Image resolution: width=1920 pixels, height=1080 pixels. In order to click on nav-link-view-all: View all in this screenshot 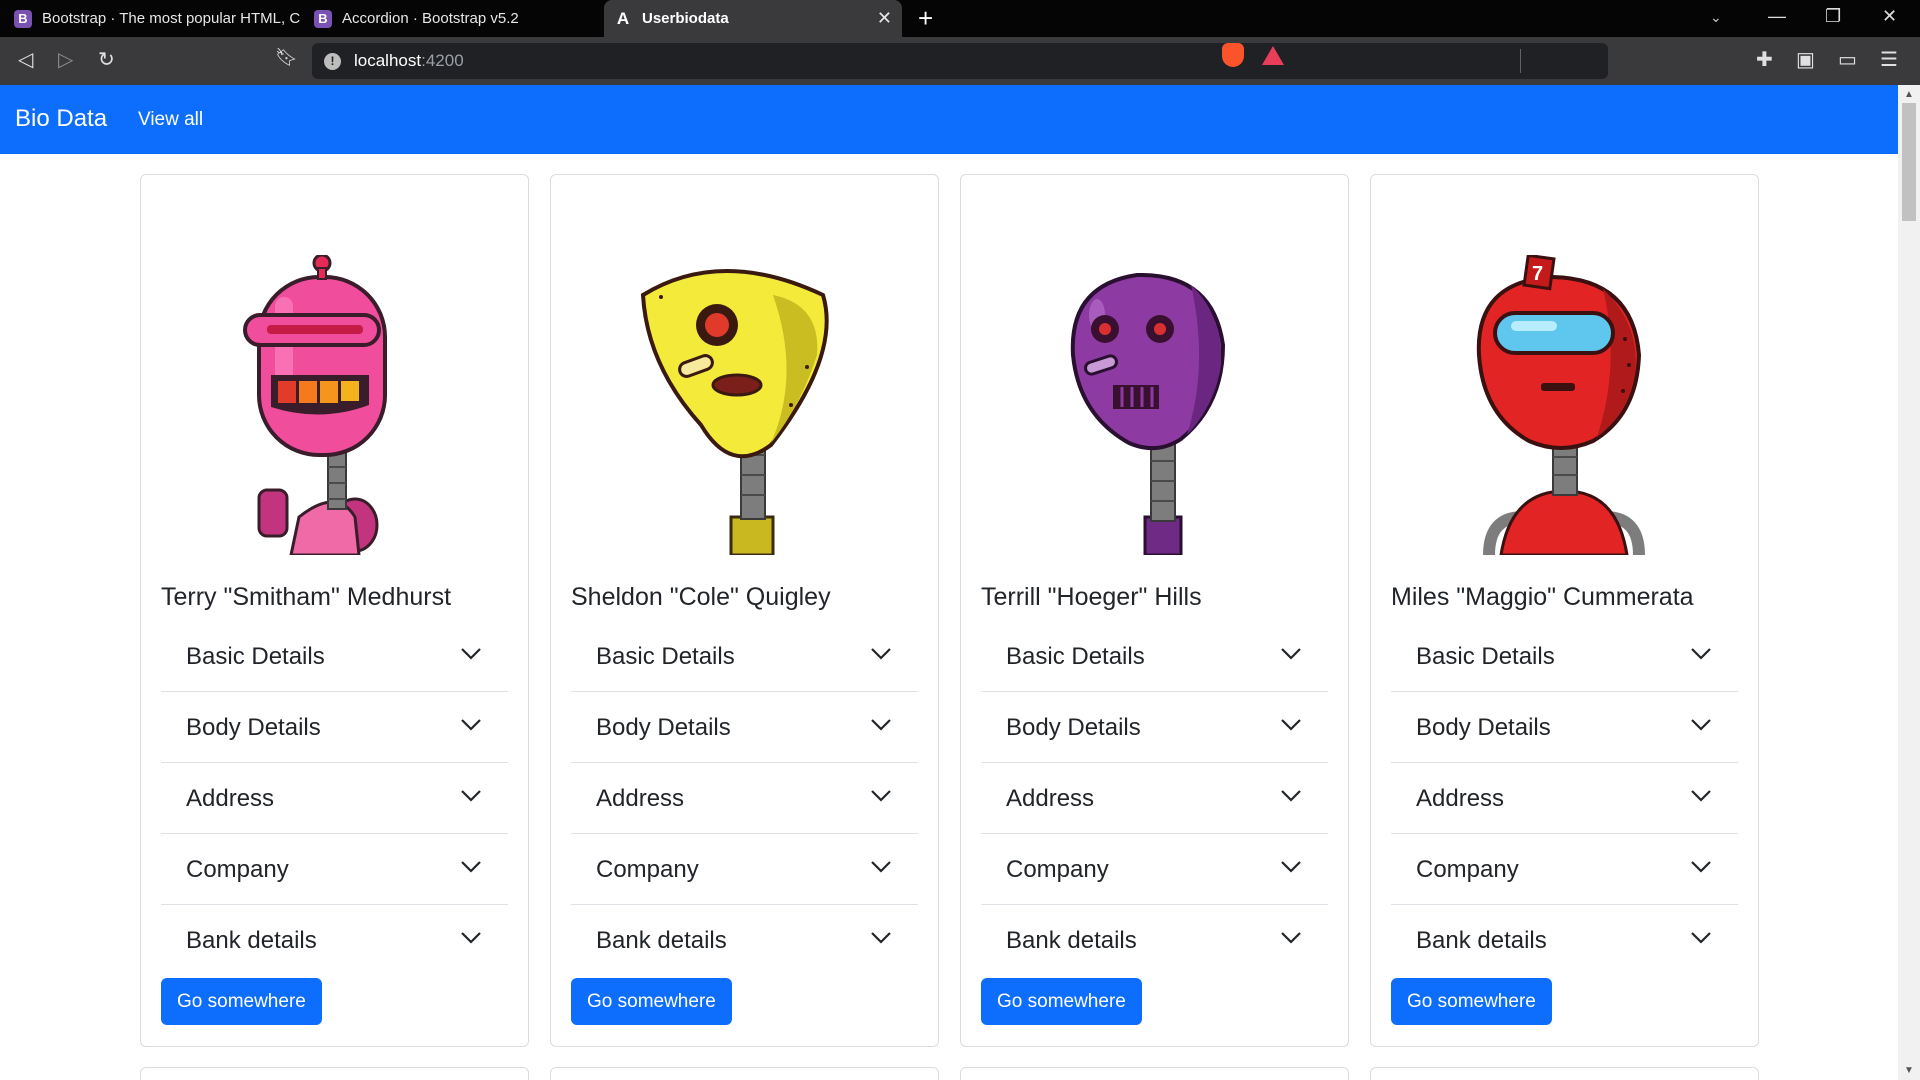, I will do `click(170, 120)`.